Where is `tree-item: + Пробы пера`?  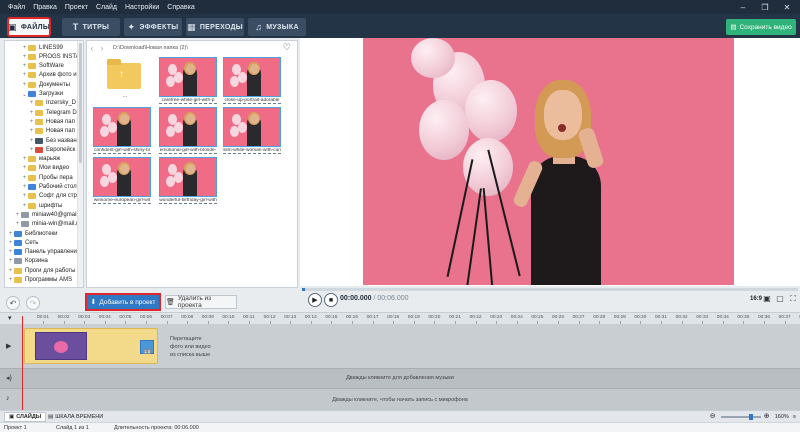
tree-item: + Пробы пера is located at coordinates (47, 177).